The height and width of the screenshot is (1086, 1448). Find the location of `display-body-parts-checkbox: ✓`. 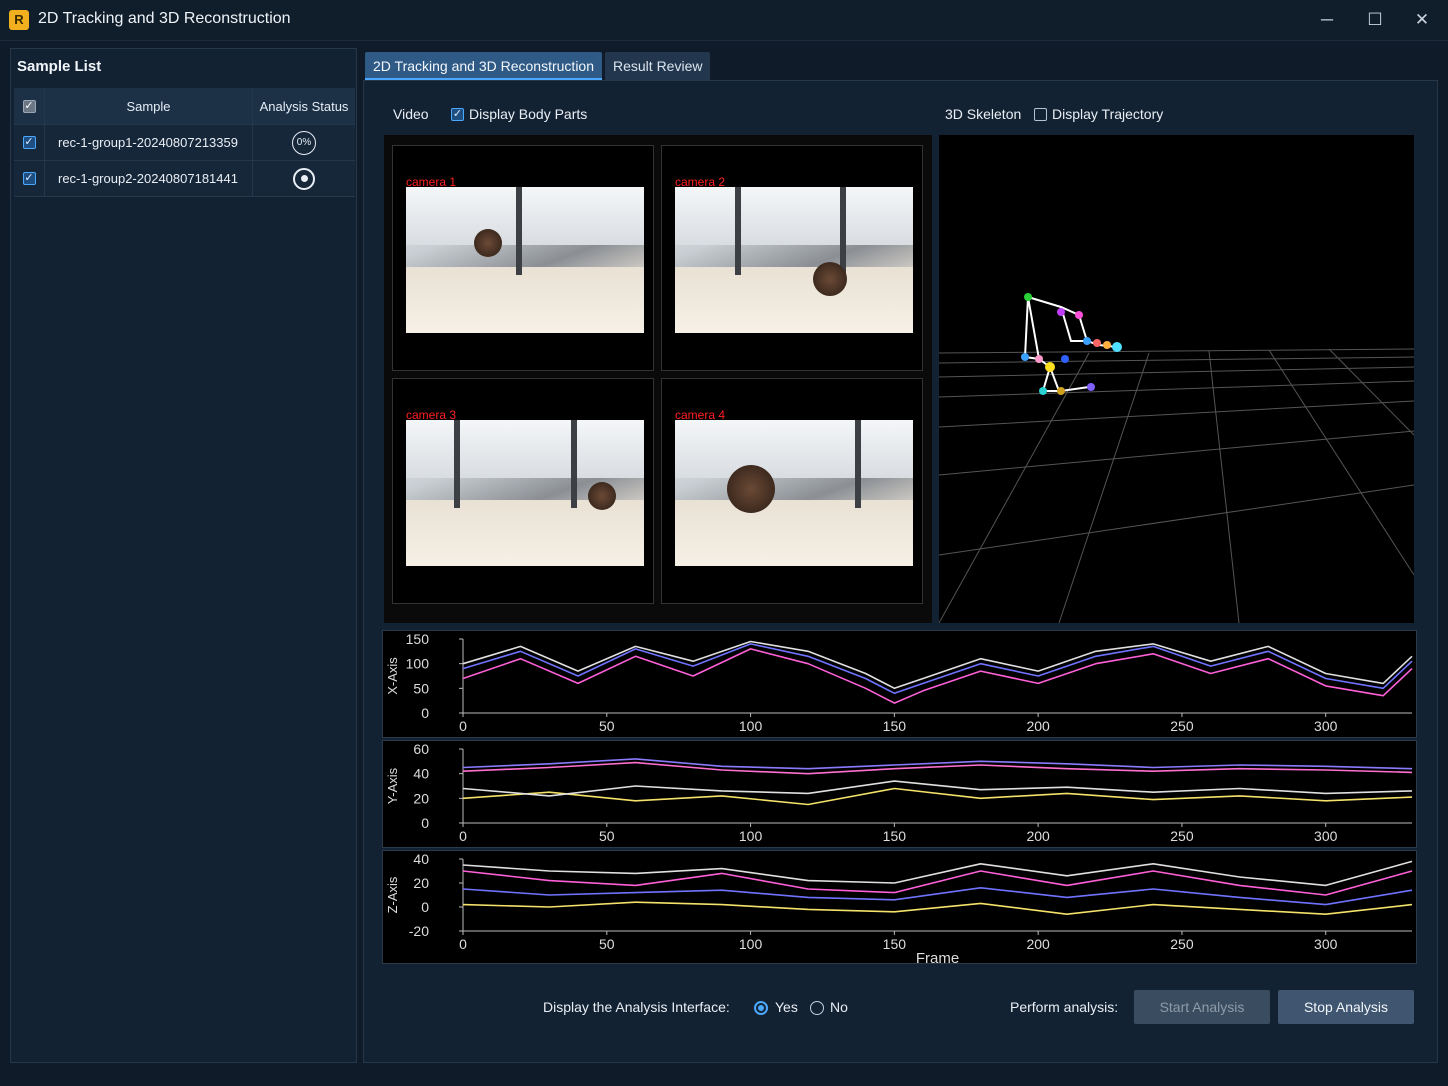

display-body-parts-checkbox: ✓ is located at coordinates (457, 114).